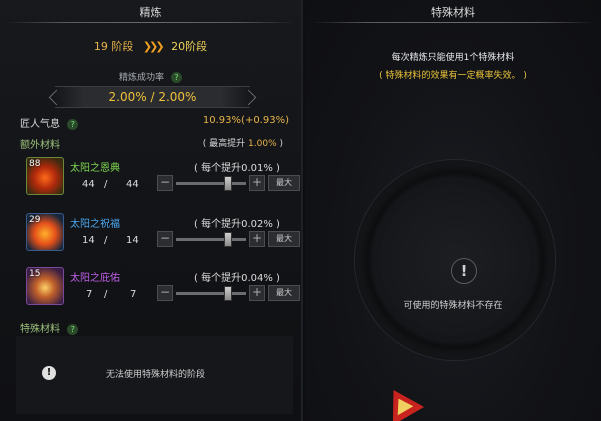 The height and width of the screenshot is (421, 601). Describe the element at coordinates (133, 294) in the screenshot. I see `material-use: 7` at that location.